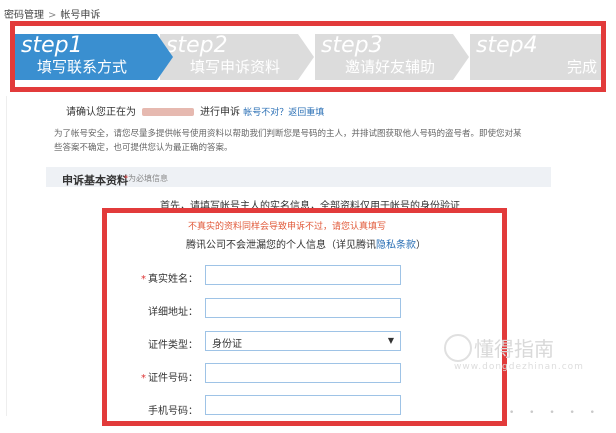 Image resolution: width=616 pixels, height=433 pixels. What do you see at coordinates (303, 308) in the screenshot?
I see `address-input` at bounding box center [303, 308].